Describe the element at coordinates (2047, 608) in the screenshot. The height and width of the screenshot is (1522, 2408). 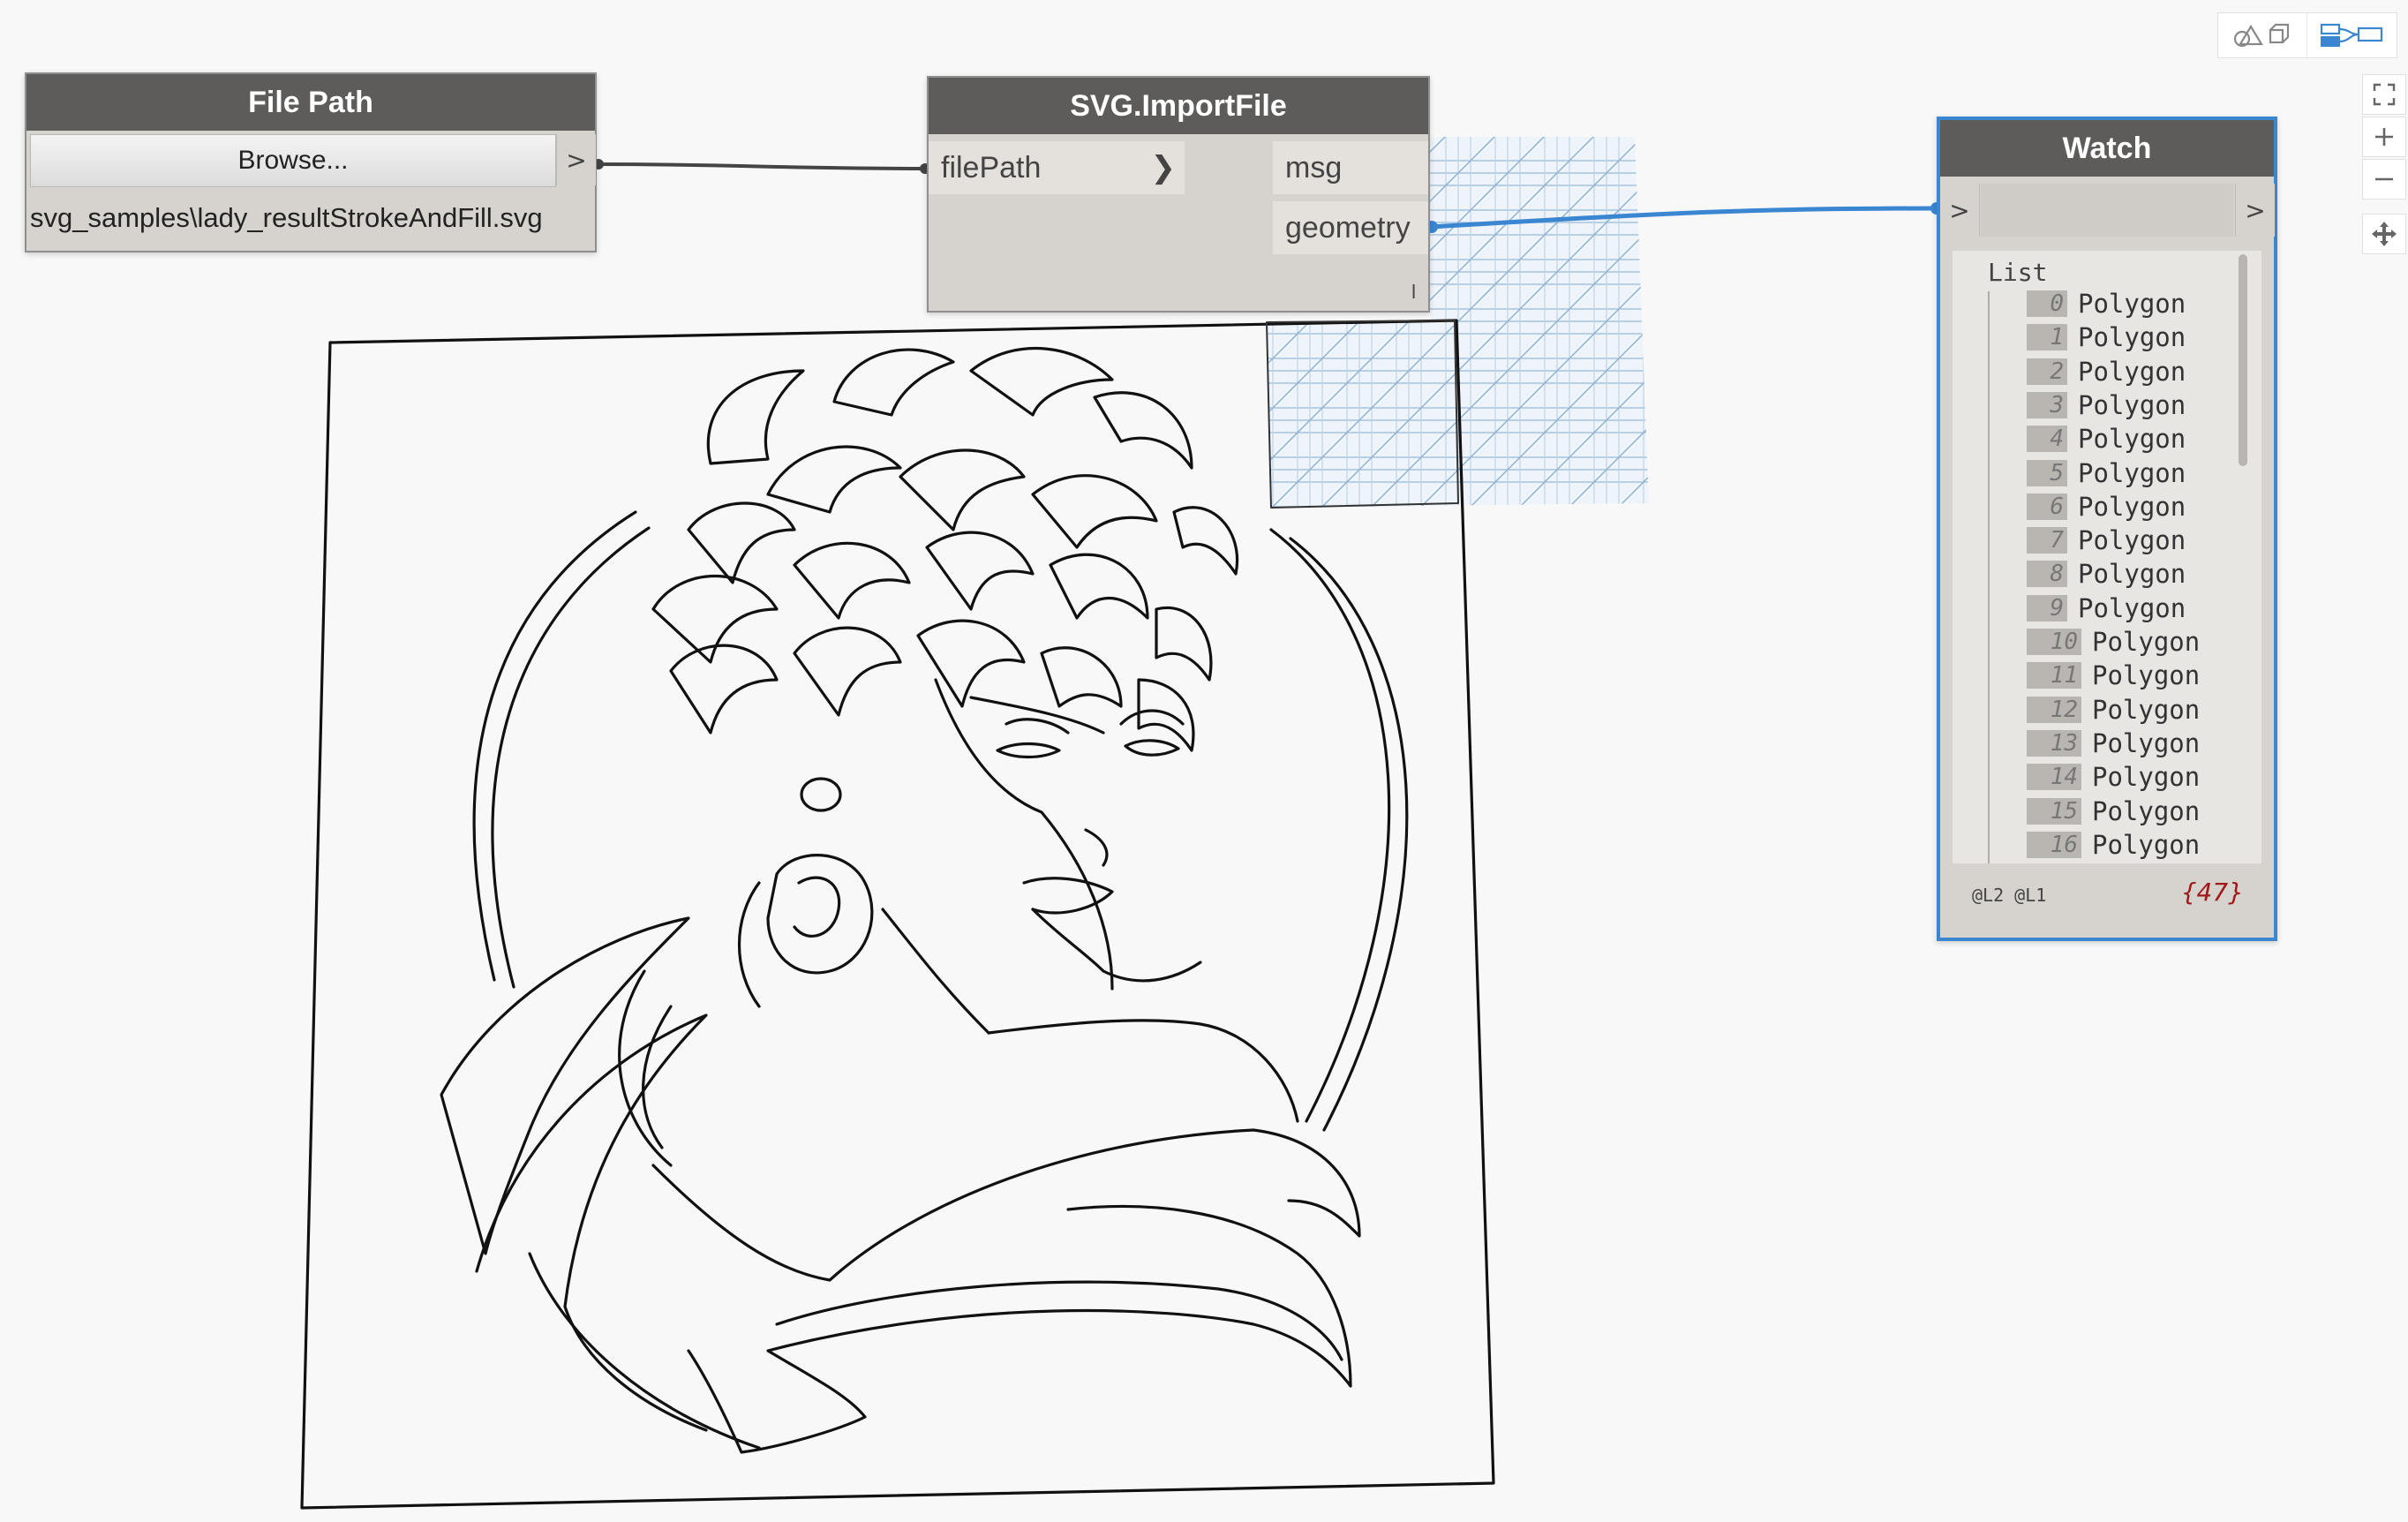
I see `list-item-index: 9` at that location.